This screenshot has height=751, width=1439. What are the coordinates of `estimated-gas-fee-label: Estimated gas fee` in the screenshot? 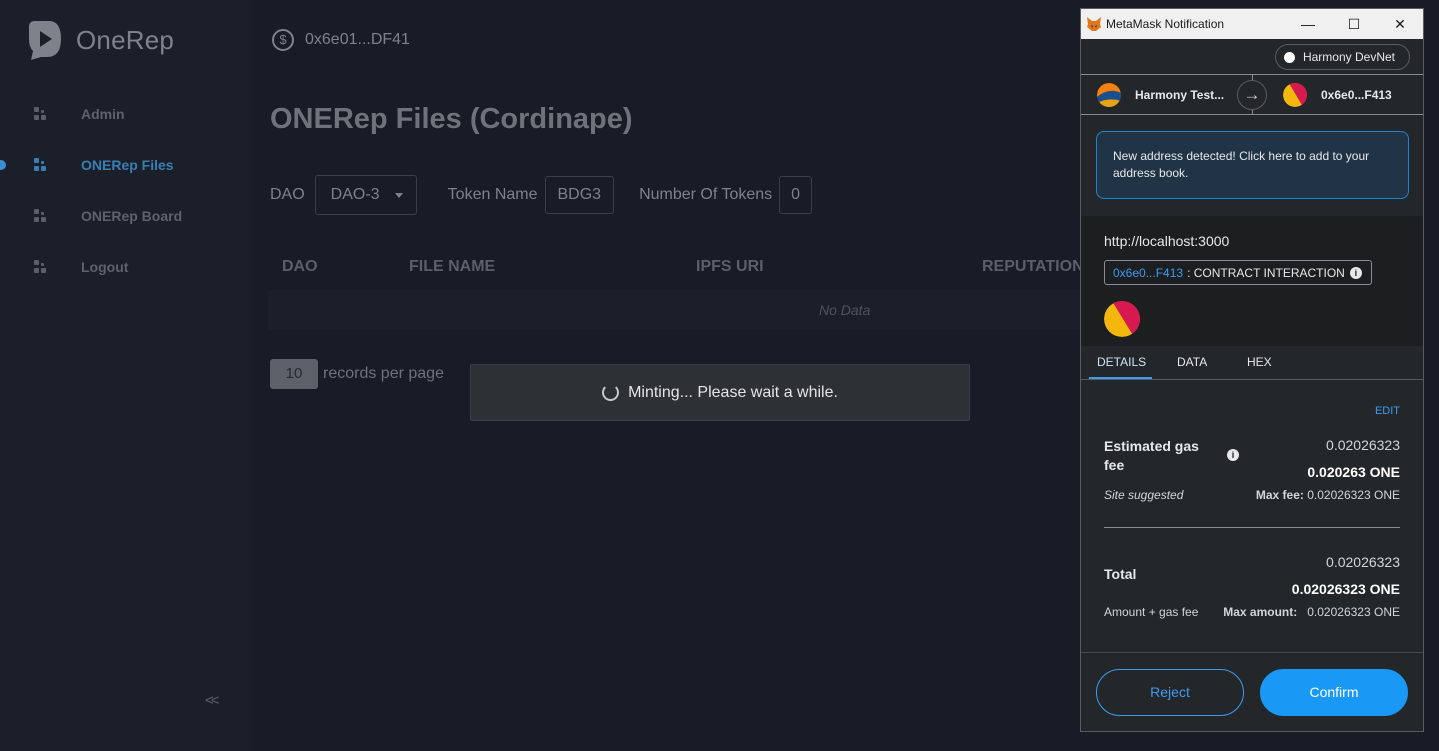 It's located at (1151, 455).